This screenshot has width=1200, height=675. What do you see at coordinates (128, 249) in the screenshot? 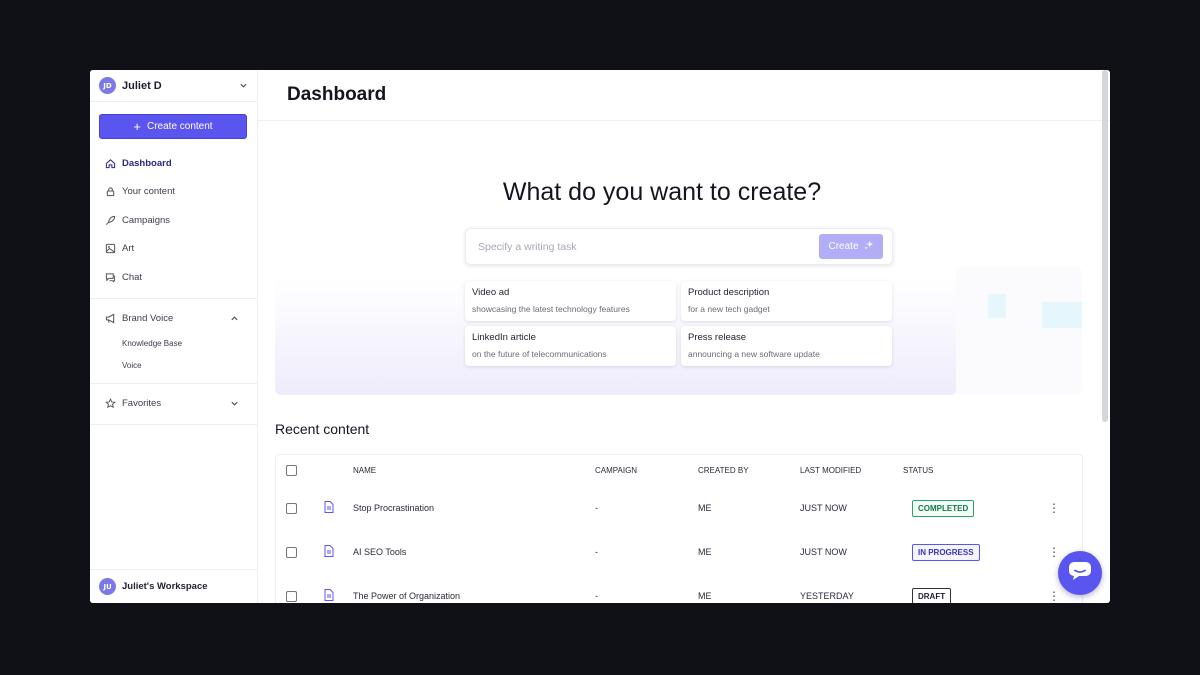
I see `sidebar-item-label: Art` at bounding box center [128, 249].